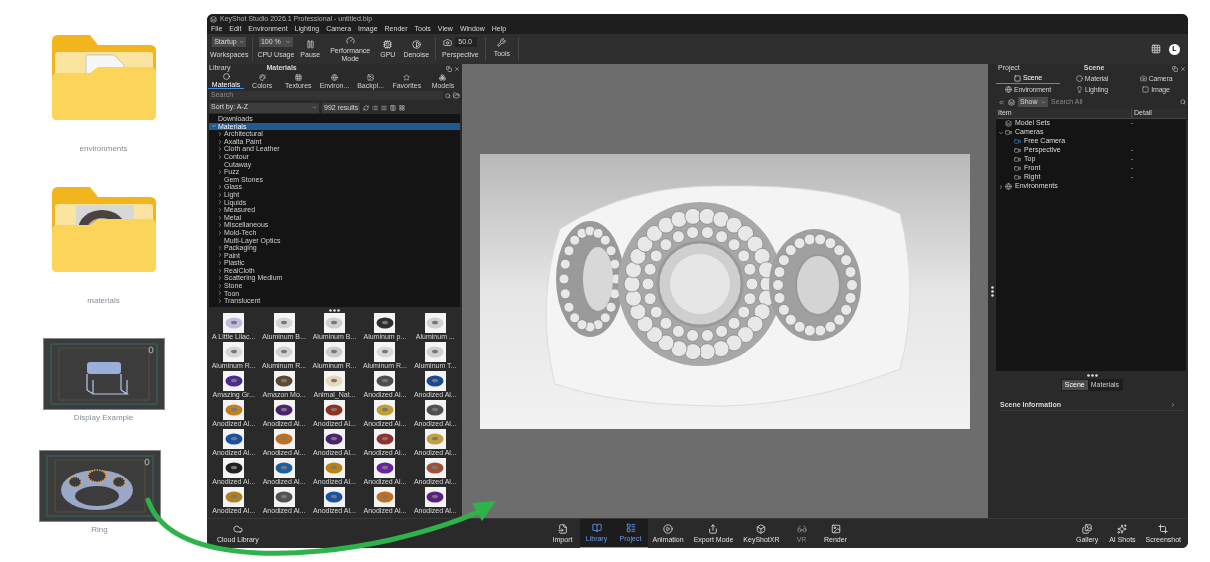  What do you see at coordinates (1156, 49) in the screenshot?
I see `apps-grid-icon` at bounding box center [1156, 49].